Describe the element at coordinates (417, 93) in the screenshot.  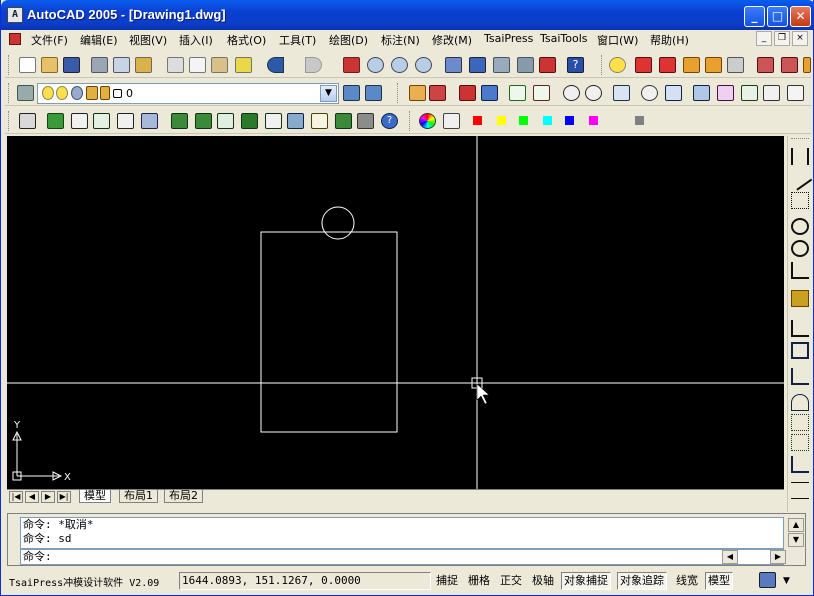
I see `pencil-icon` at that location.